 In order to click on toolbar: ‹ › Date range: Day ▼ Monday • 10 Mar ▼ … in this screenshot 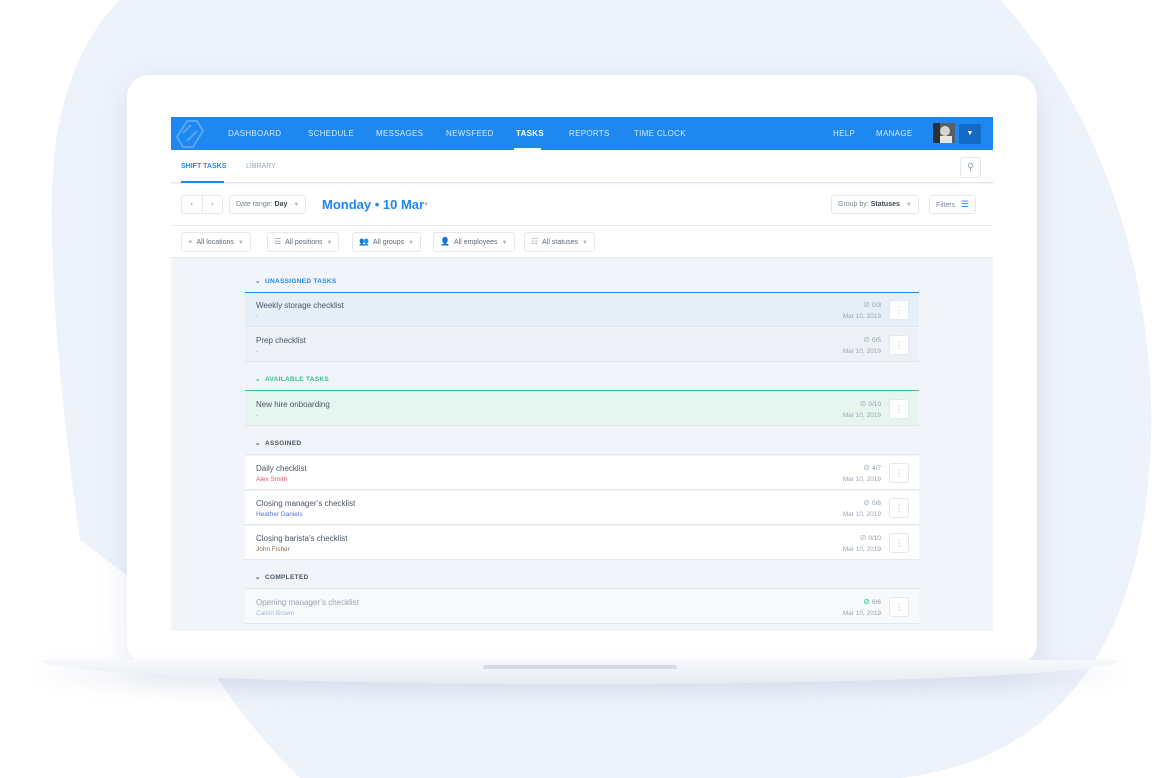, I will do `click(582, 205)`.